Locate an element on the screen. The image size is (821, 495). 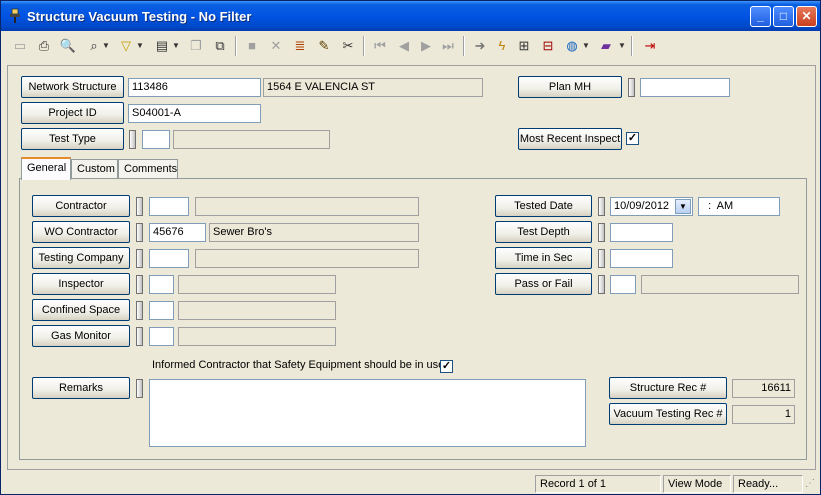
contractor-button: Contractor is located at coordinates (81, 206).